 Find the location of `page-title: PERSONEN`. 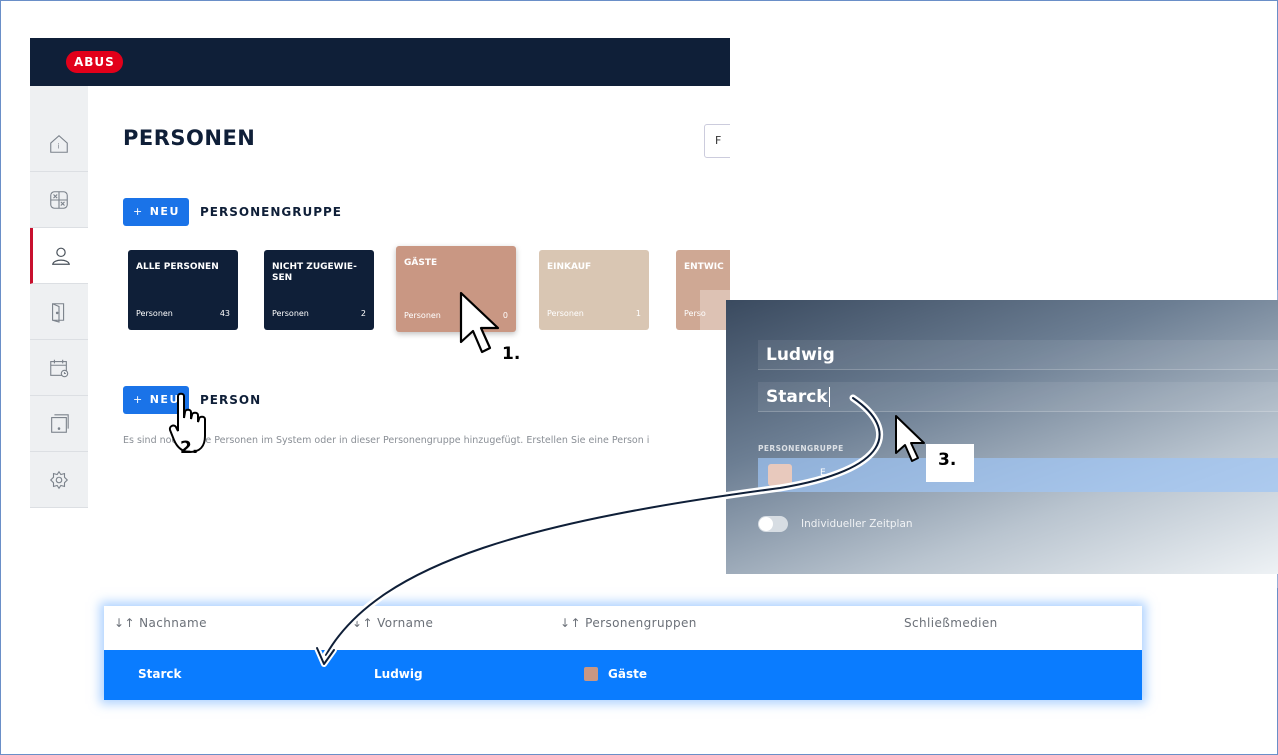

page-title: PERSONEN is located at coordinates (189, 138).